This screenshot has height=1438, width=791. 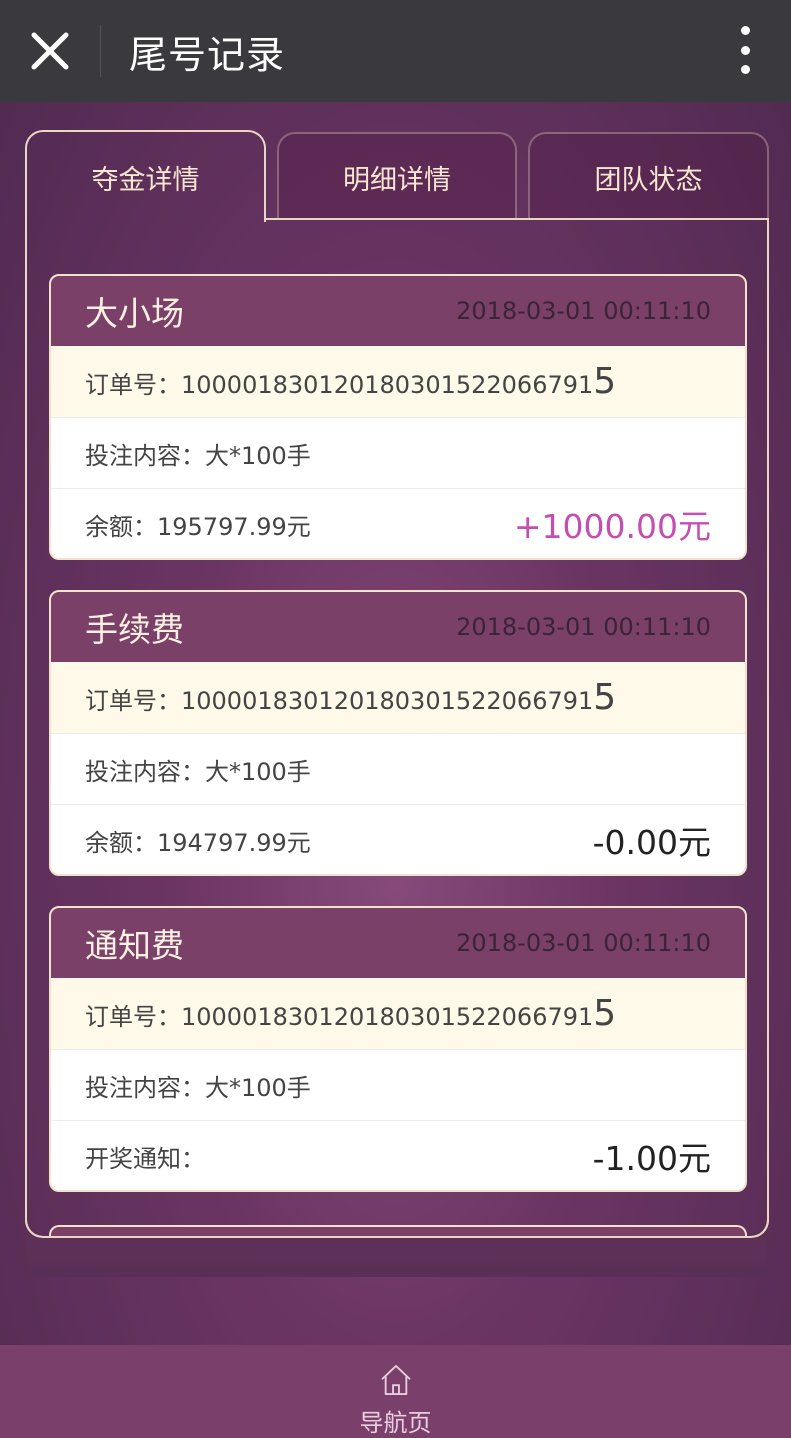 I want to click on card-title: 手续费, so click(x=134, y=629).